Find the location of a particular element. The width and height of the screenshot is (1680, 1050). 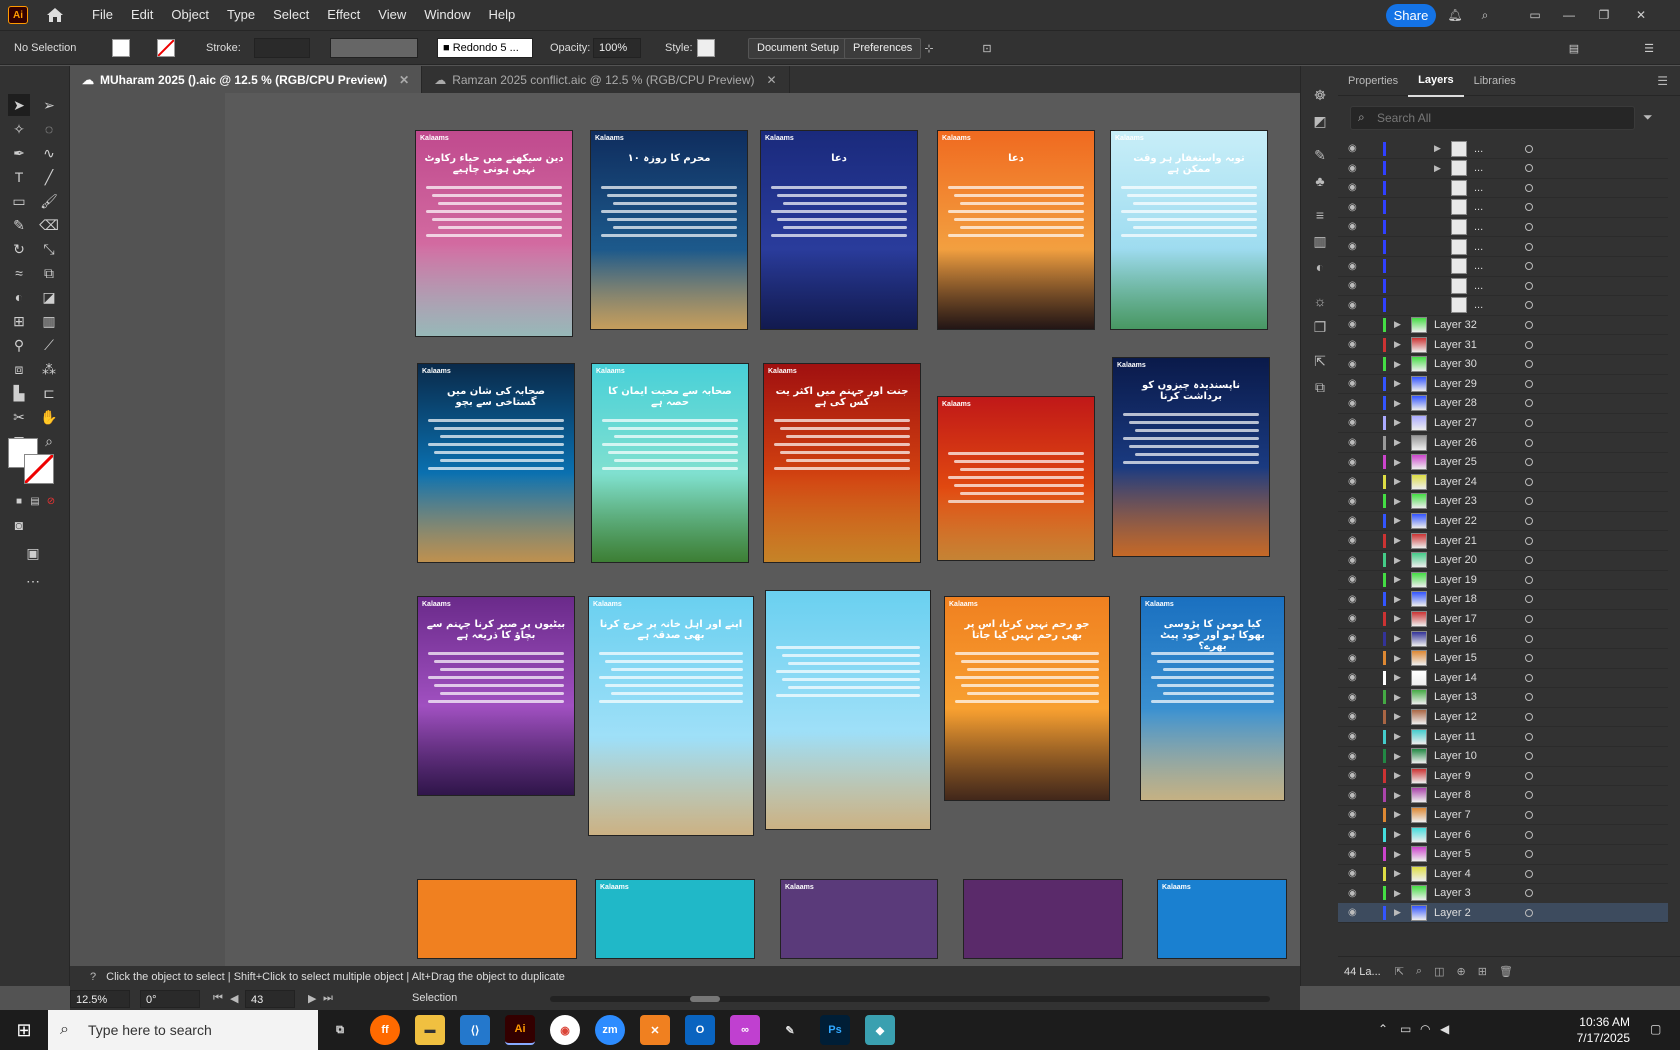

tab-libraries: Libraries is located at coordinates (1495, 81).